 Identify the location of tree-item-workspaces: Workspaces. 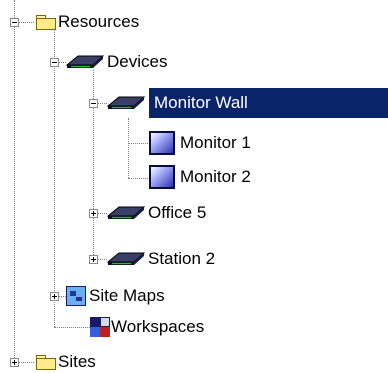
(148, 327).